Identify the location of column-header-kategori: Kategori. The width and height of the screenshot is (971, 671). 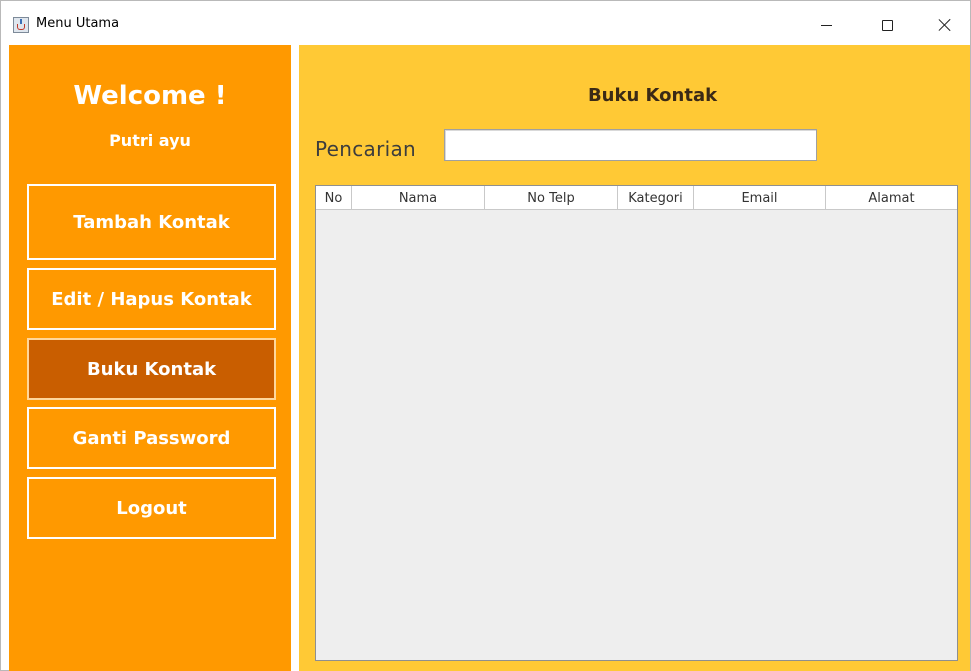
(656, 198).